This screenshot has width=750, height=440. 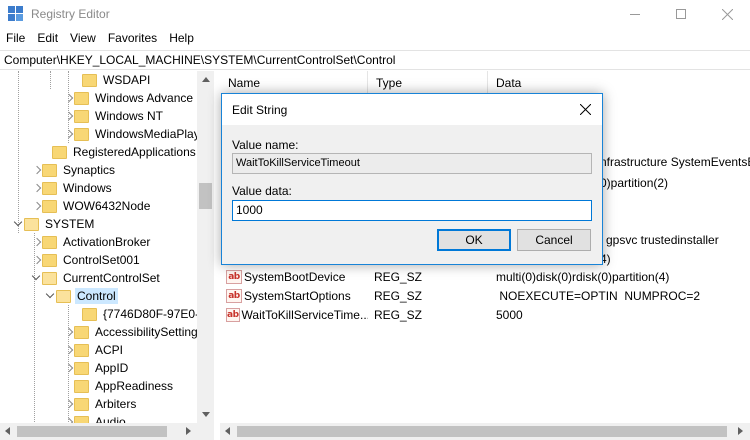 What do you see at coordinates (142, 314) in the screenshot?
I see `tree-item-guid: {7746D80F-97E0-4E` at bounding box center [142, 314].